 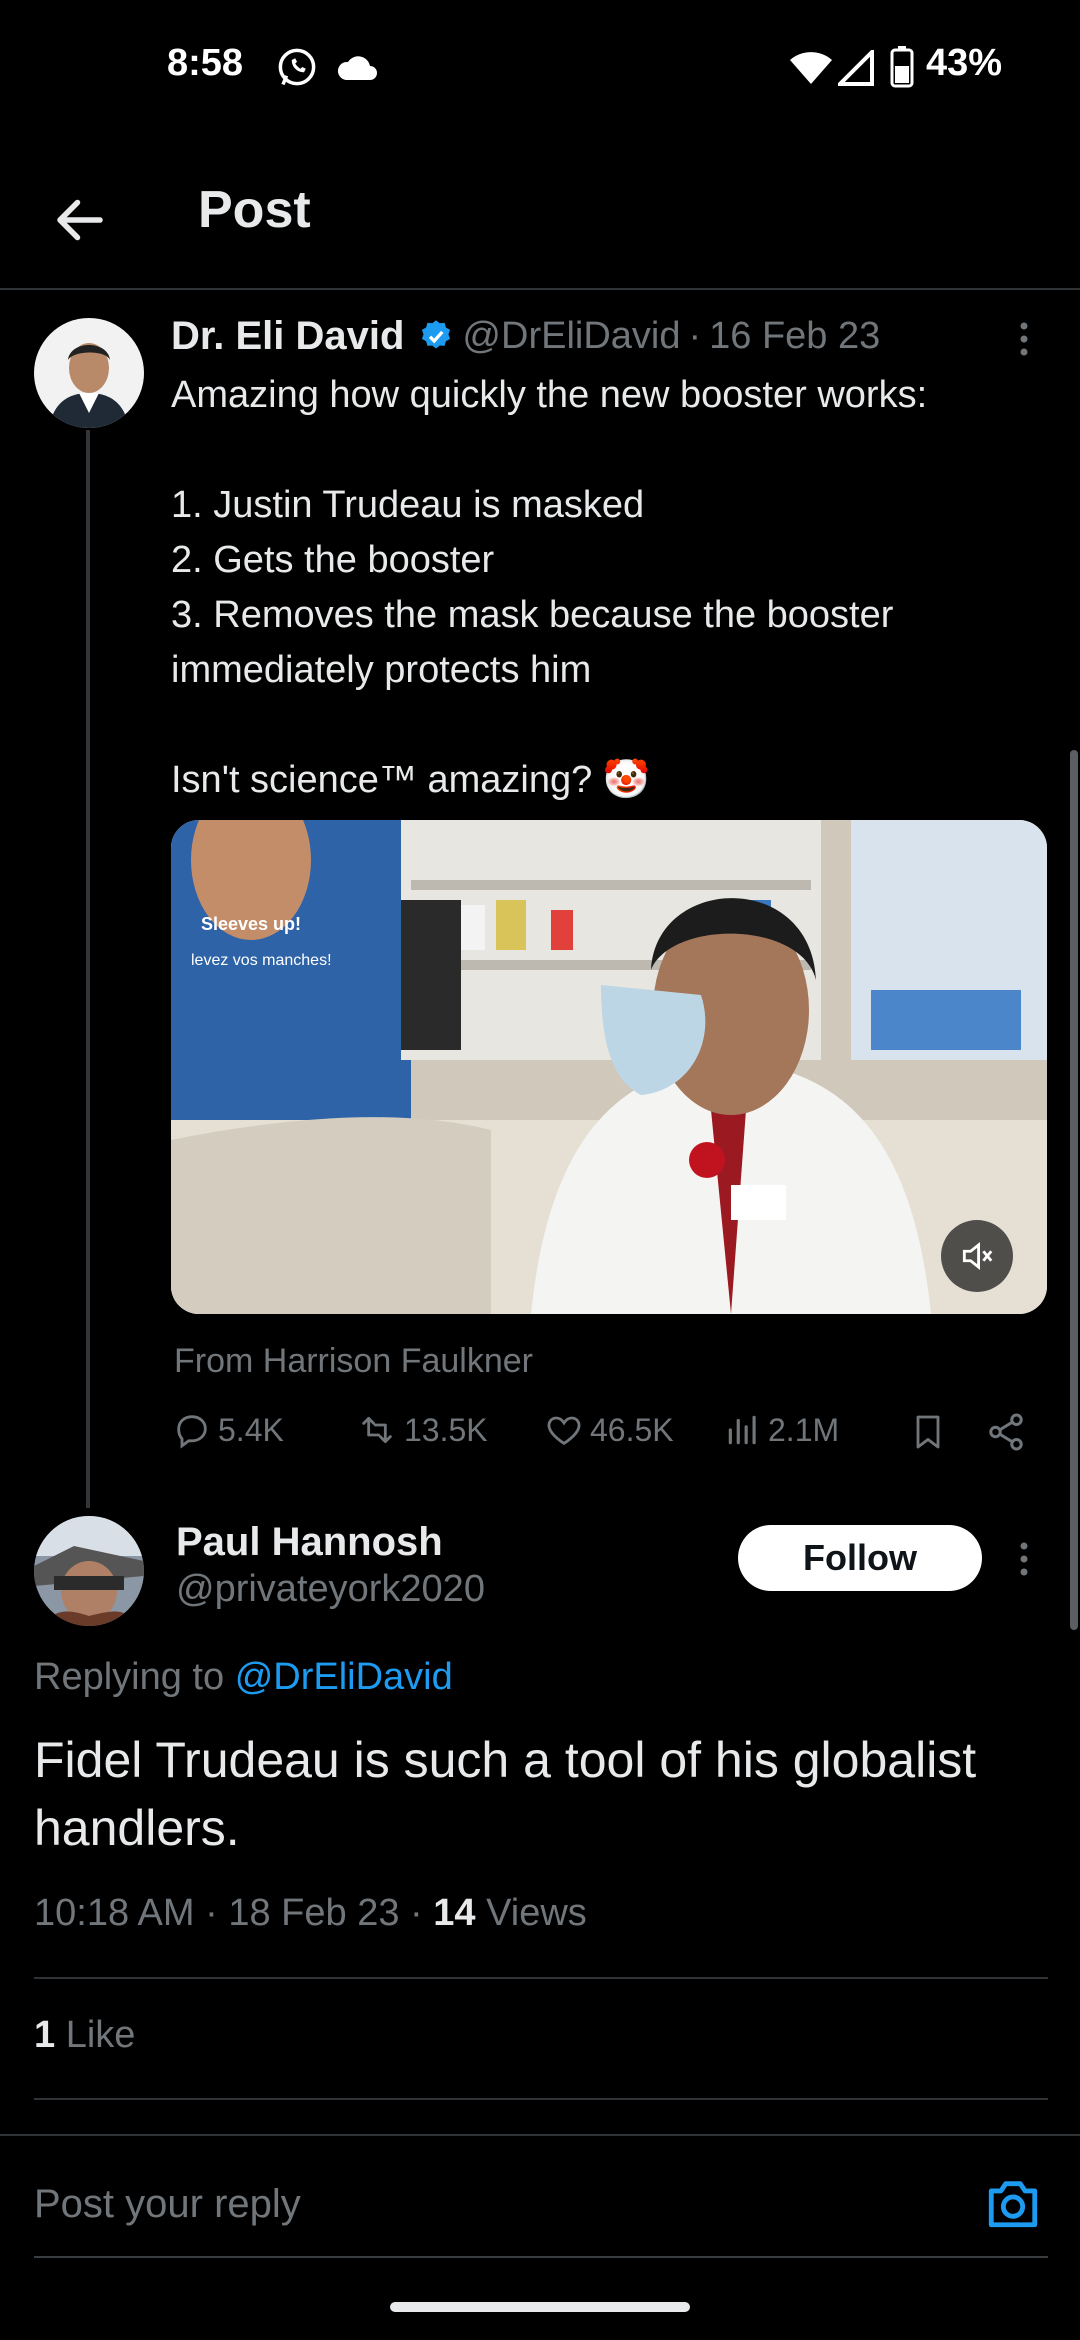 What do you see at coordinates (540, 2135) in the screenshot?
I see `composer-divider` at bounding box center [540, 2135].